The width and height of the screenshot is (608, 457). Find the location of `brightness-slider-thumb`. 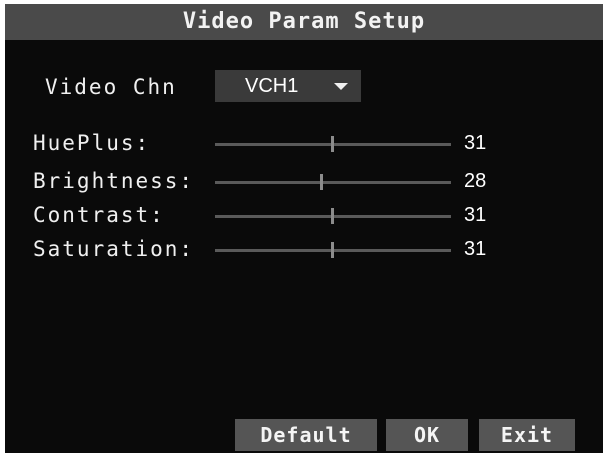

brightness-slider-thumb is located at coordinates (321, 182).